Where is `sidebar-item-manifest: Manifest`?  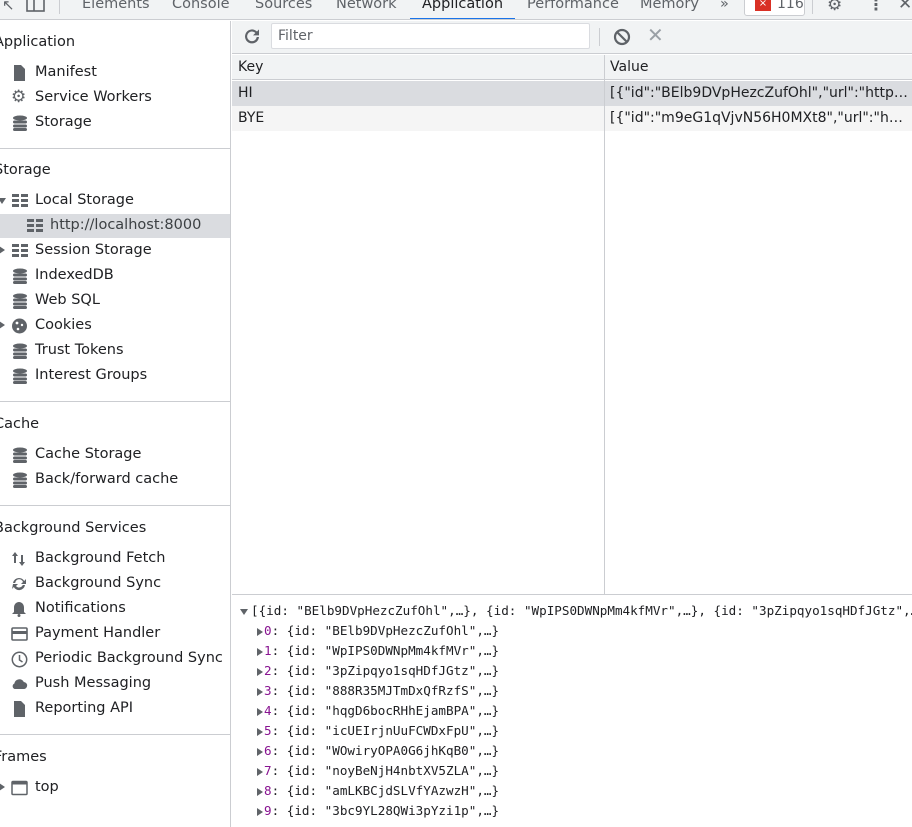
sidebar-item-manifest: Manifest is located at coordinates (115, 73).